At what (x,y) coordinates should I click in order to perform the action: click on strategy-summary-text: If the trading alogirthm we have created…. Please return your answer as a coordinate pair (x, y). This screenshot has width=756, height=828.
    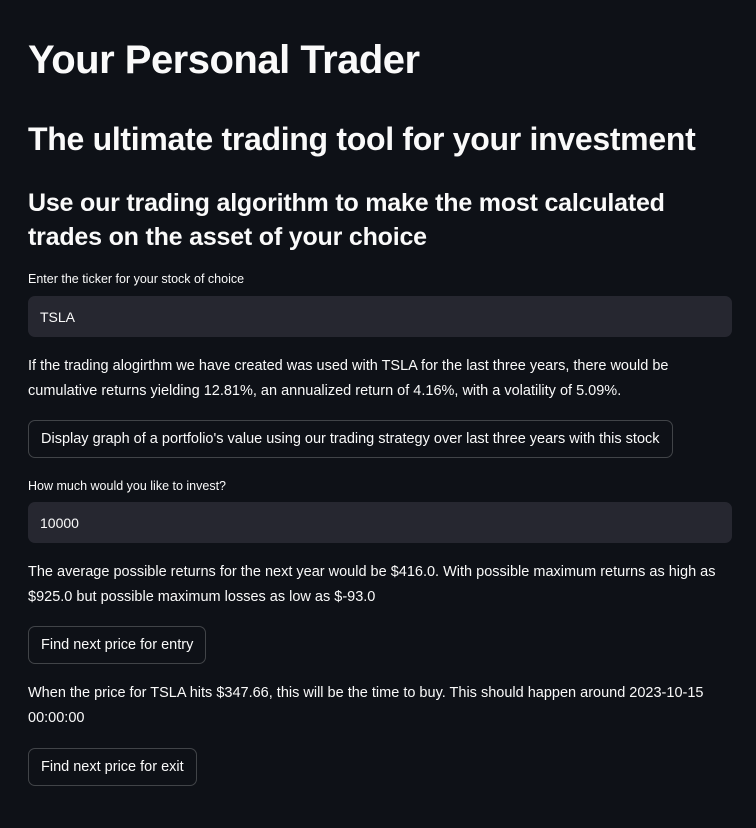
    Looking at the image, I should click on (348, 378).